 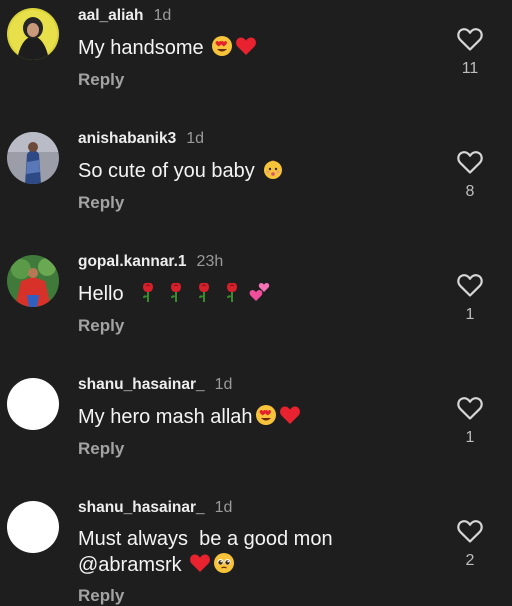 I want to click on comment-text-line-2: @abramsrk, so click(x=156, y=565).